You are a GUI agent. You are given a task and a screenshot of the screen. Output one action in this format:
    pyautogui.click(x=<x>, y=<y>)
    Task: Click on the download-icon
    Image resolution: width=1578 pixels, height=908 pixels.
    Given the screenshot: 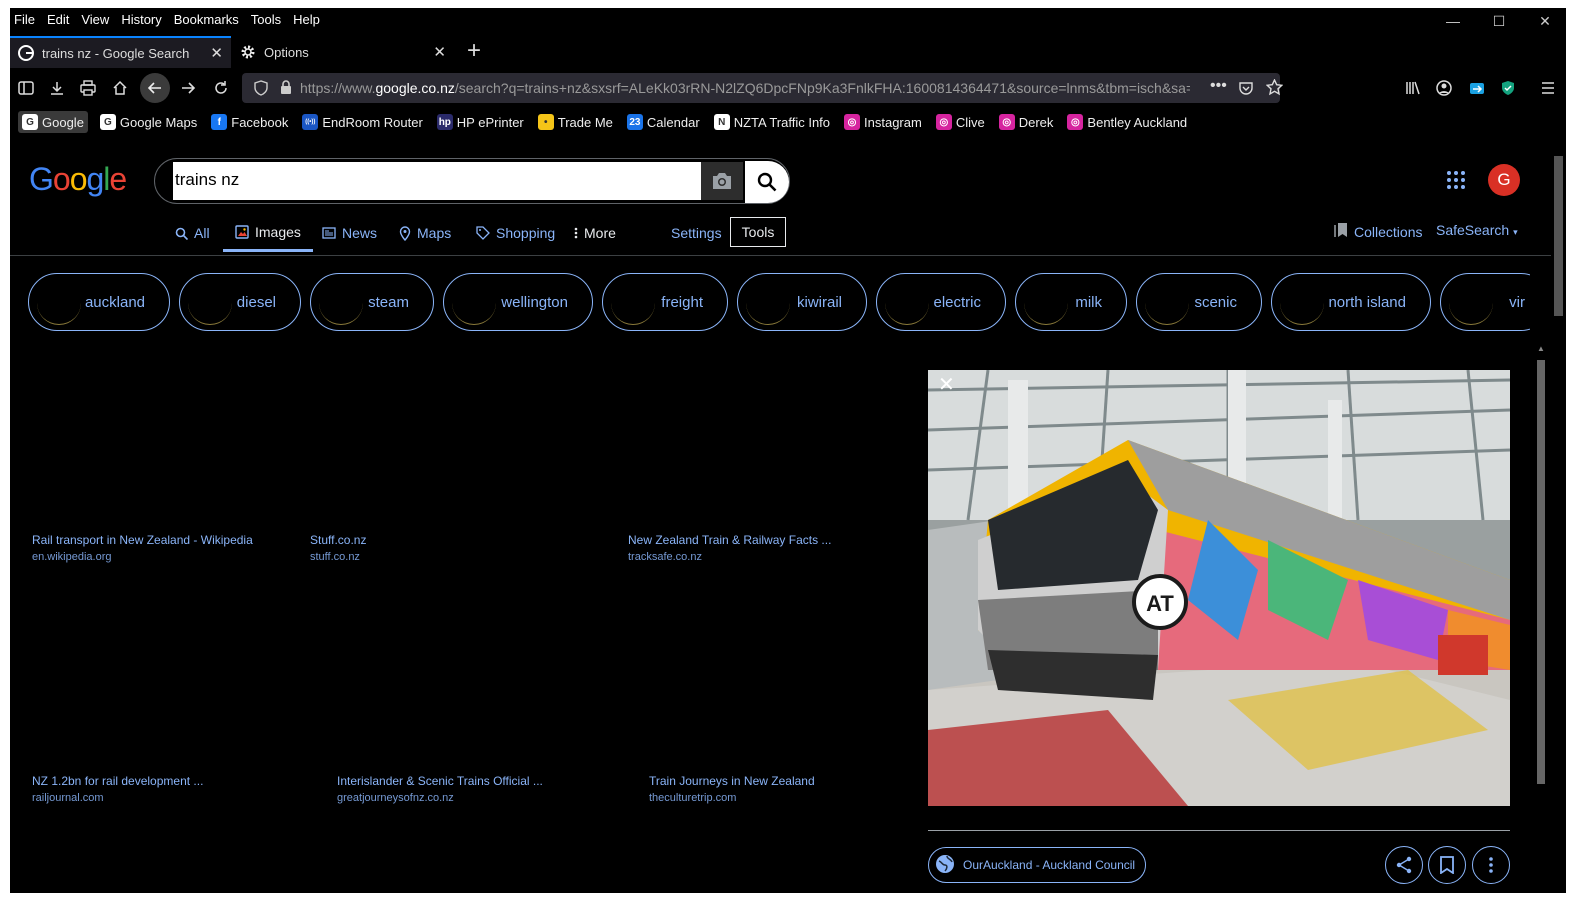 What is the action you would take?
    pyautogui.click(x=57, y=88)
    